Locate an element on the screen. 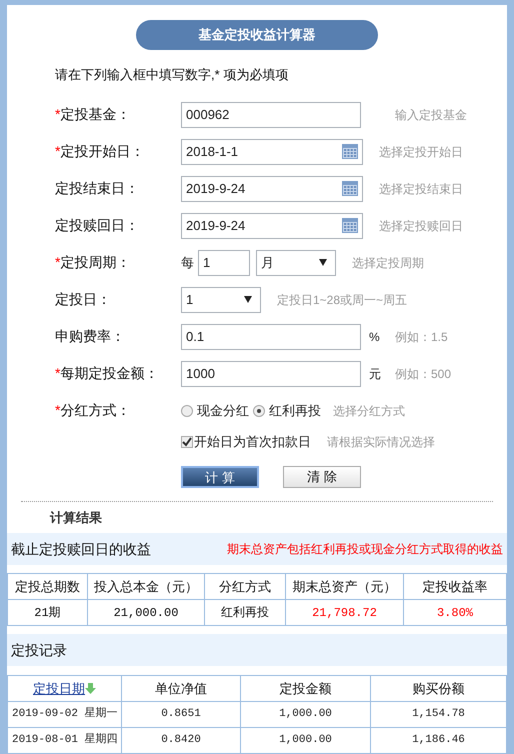 This screenshot has width=514, height=754. sort-link: 定投日期 is located at coordinates (59, 688).